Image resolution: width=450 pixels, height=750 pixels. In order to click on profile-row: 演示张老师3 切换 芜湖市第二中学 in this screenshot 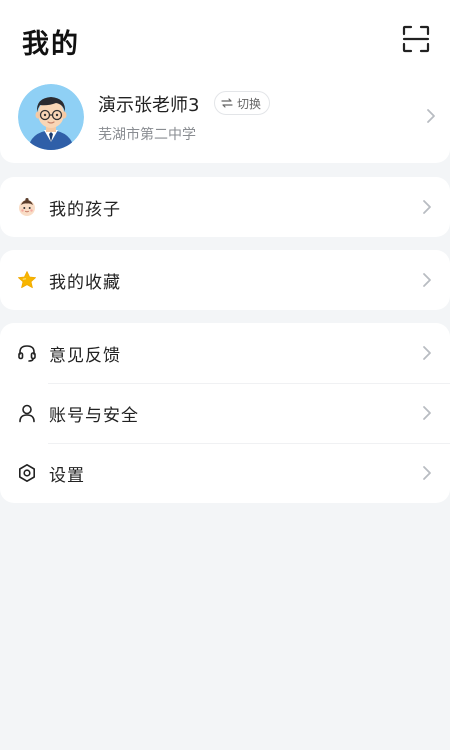, I will do `click(228, 117)`.